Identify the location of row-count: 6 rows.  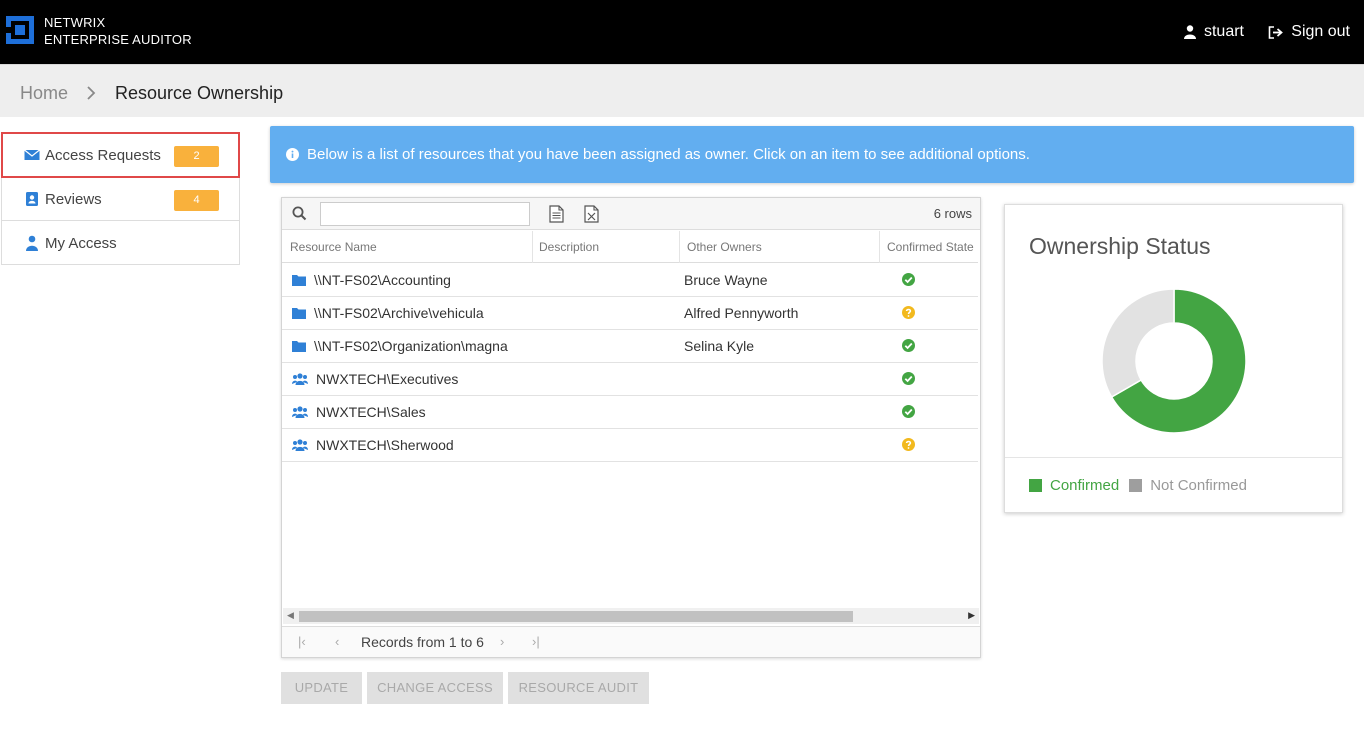
(952, 213).